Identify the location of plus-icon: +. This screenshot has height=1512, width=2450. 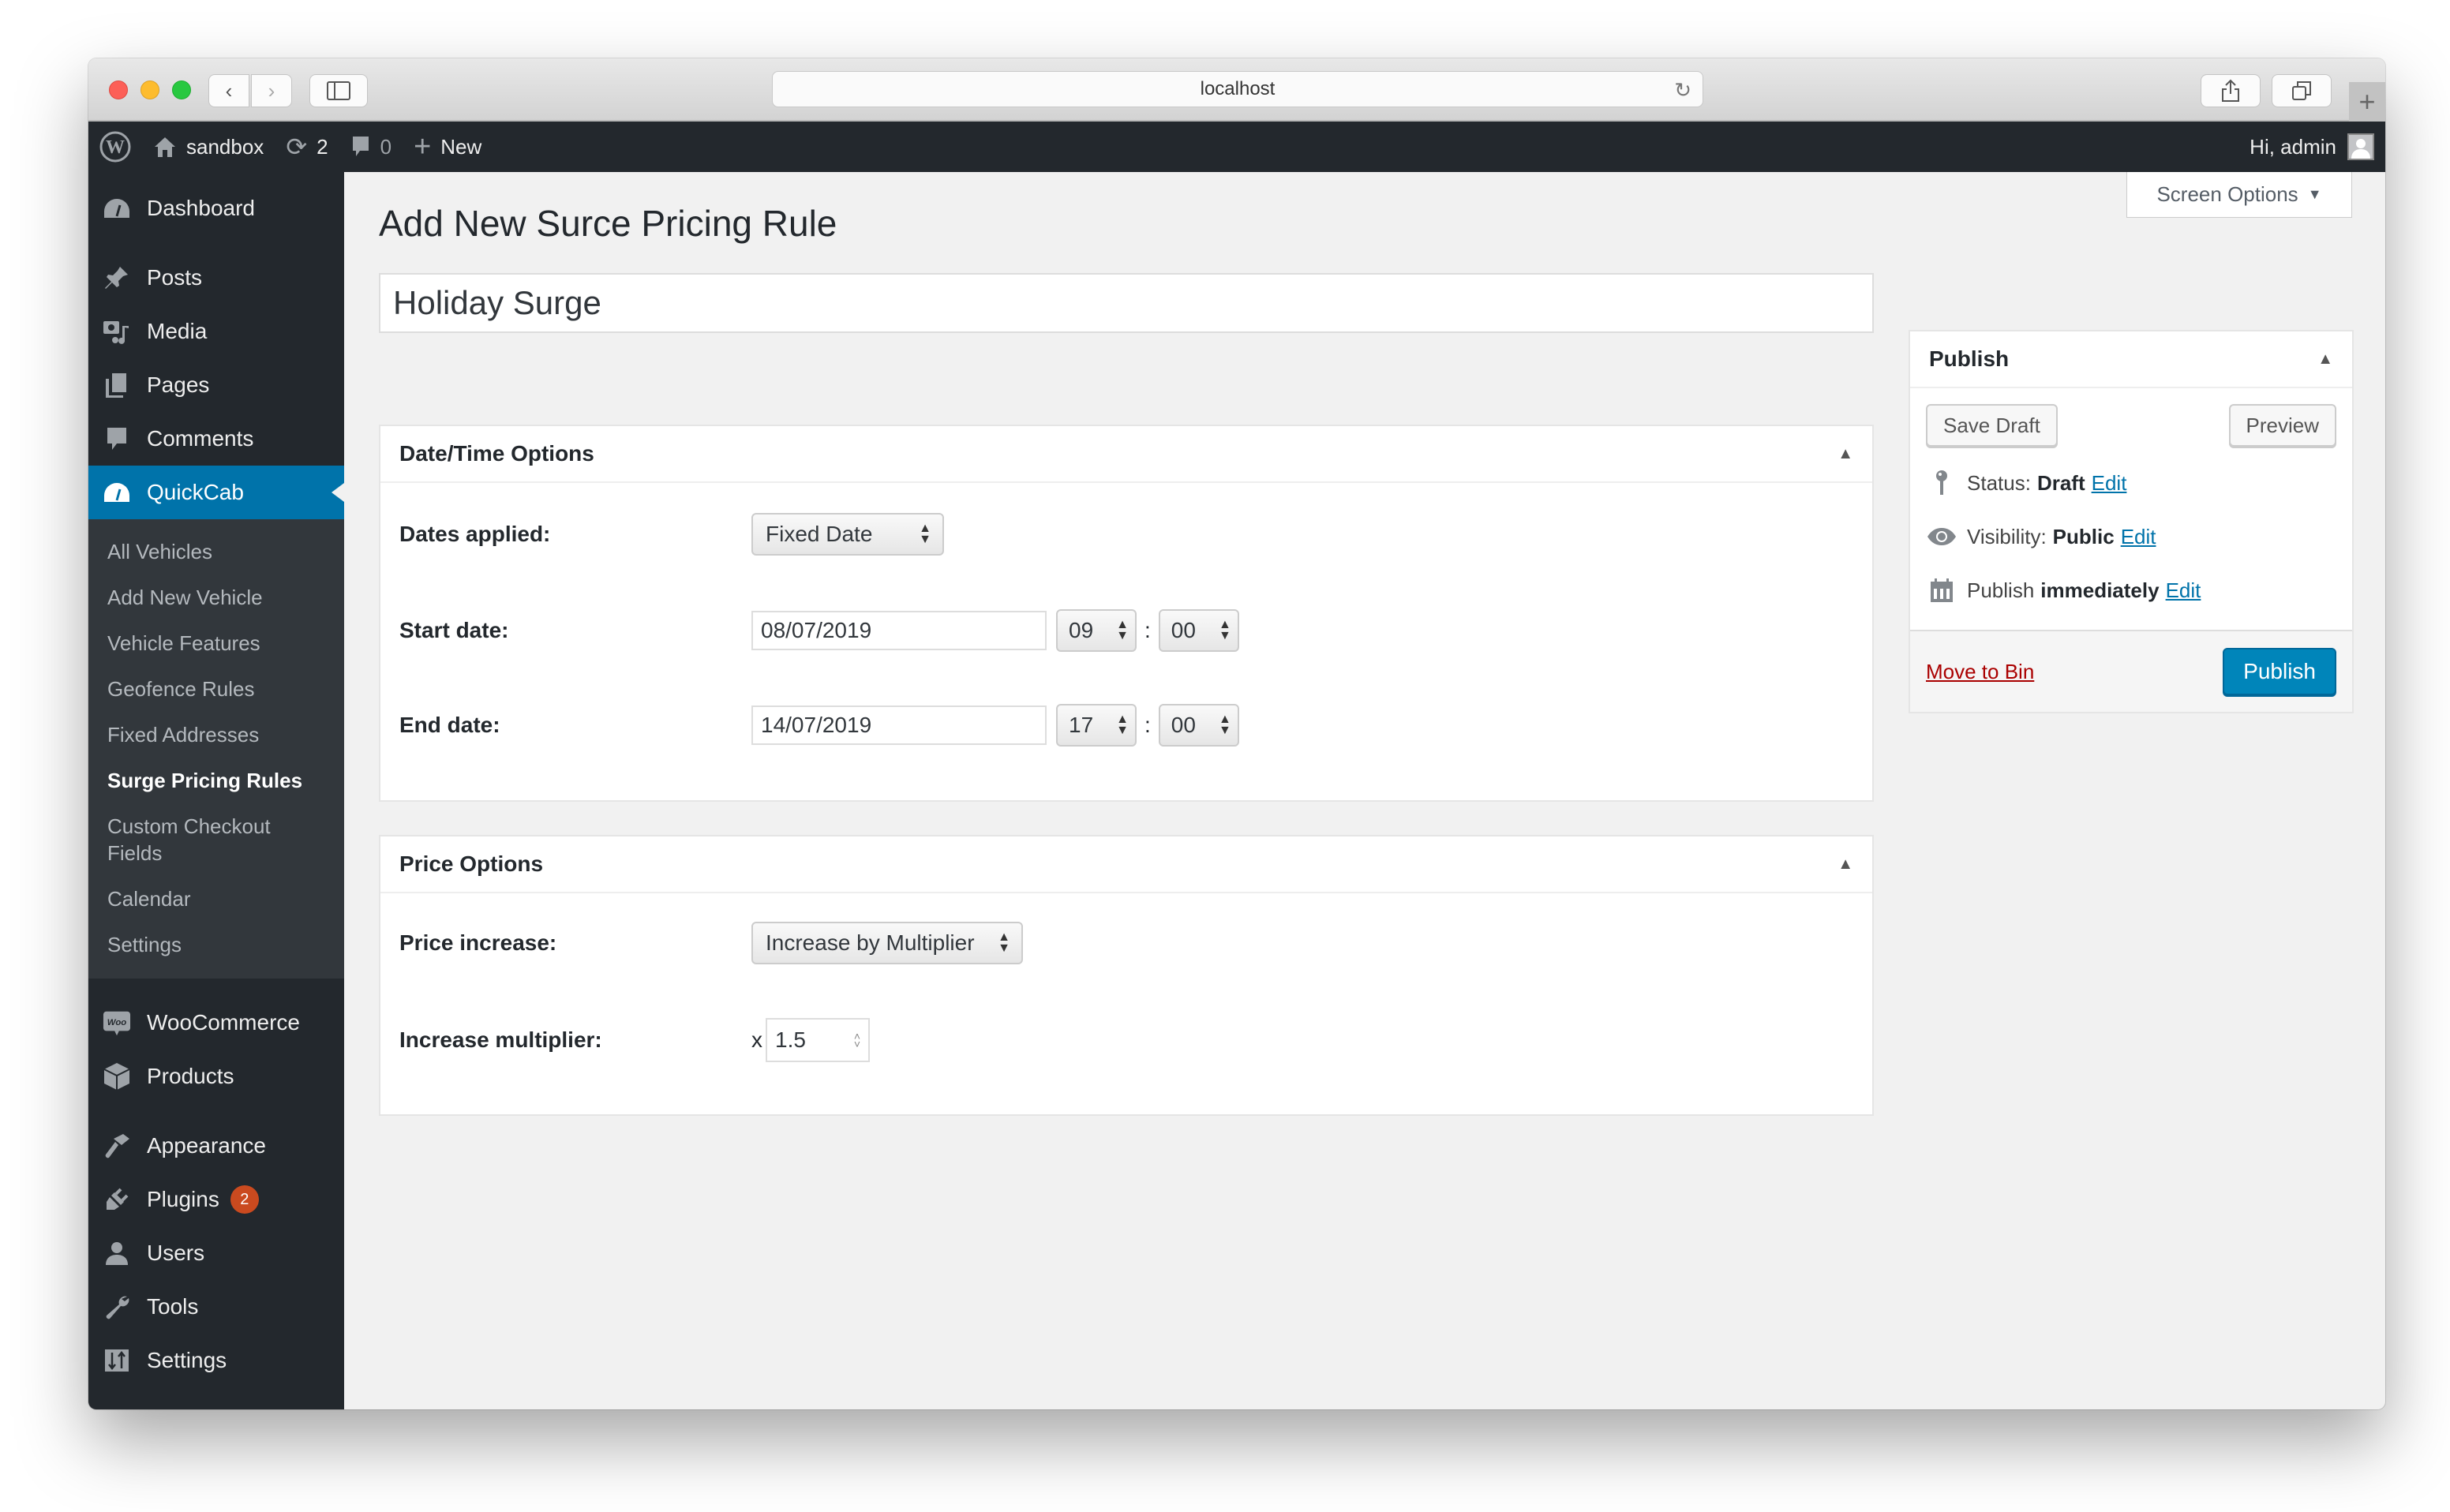
(2367, 102).